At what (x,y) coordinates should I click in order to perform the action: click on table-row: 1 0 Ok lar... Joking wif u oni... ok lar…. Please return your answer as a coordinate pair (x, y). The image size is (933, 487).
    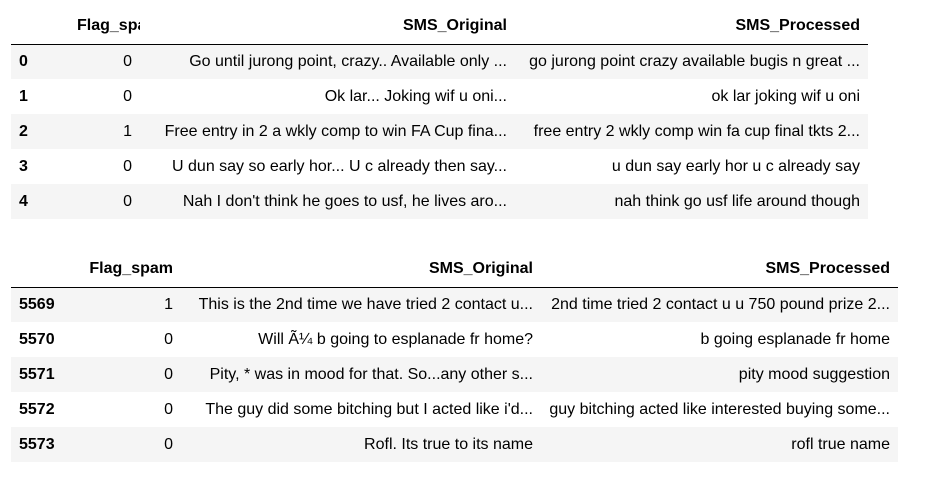
    Looking at the image, I should click on (439, 96).